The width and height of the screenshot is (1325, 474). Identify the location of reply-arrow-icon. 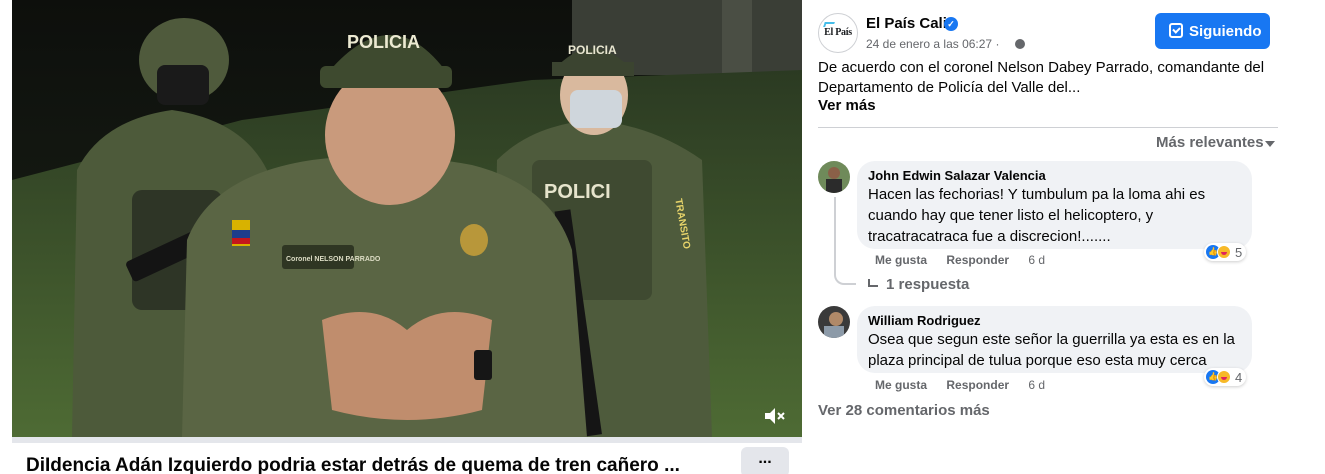
(873, 283).